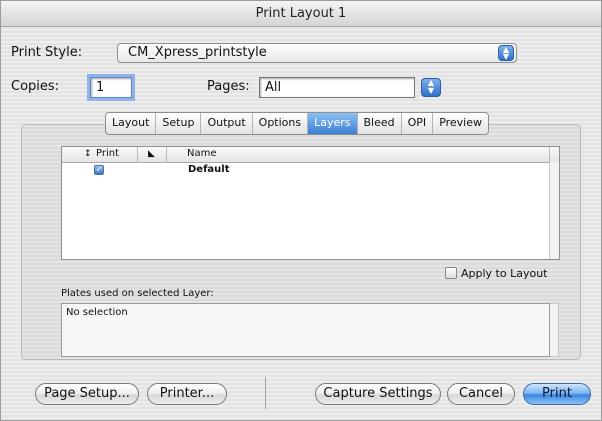  What do you see at coordinates (506, 53) in the screenshot?
I see `popup-arrows-icon: ▲ ▼` at bounding box center [506, 53].